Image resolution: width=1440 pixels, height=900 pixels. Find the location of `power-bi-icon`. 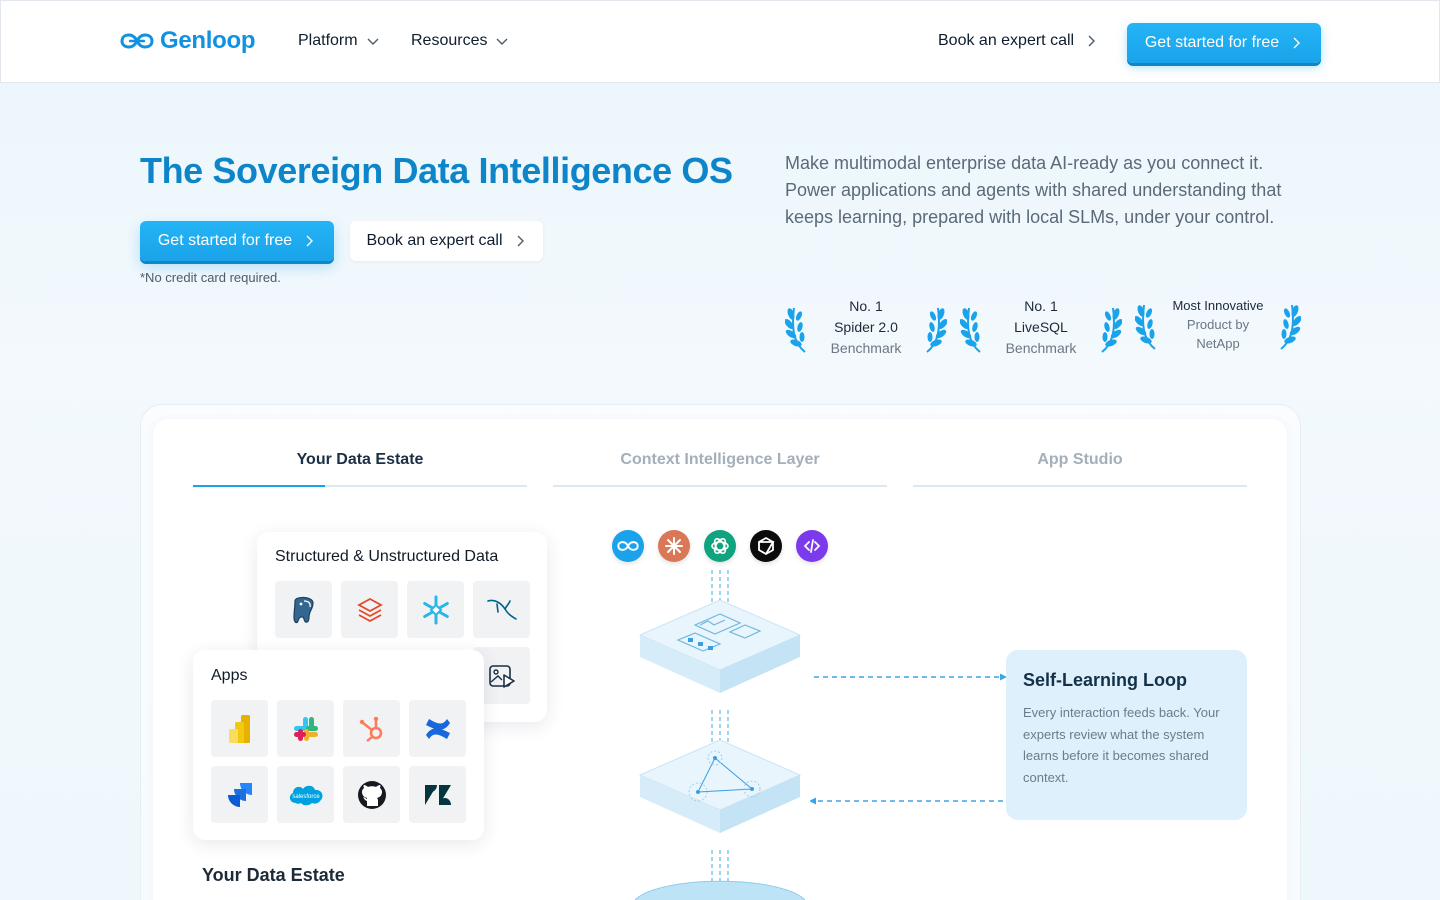

power-bi-icon is located at coordinates (239, 728).